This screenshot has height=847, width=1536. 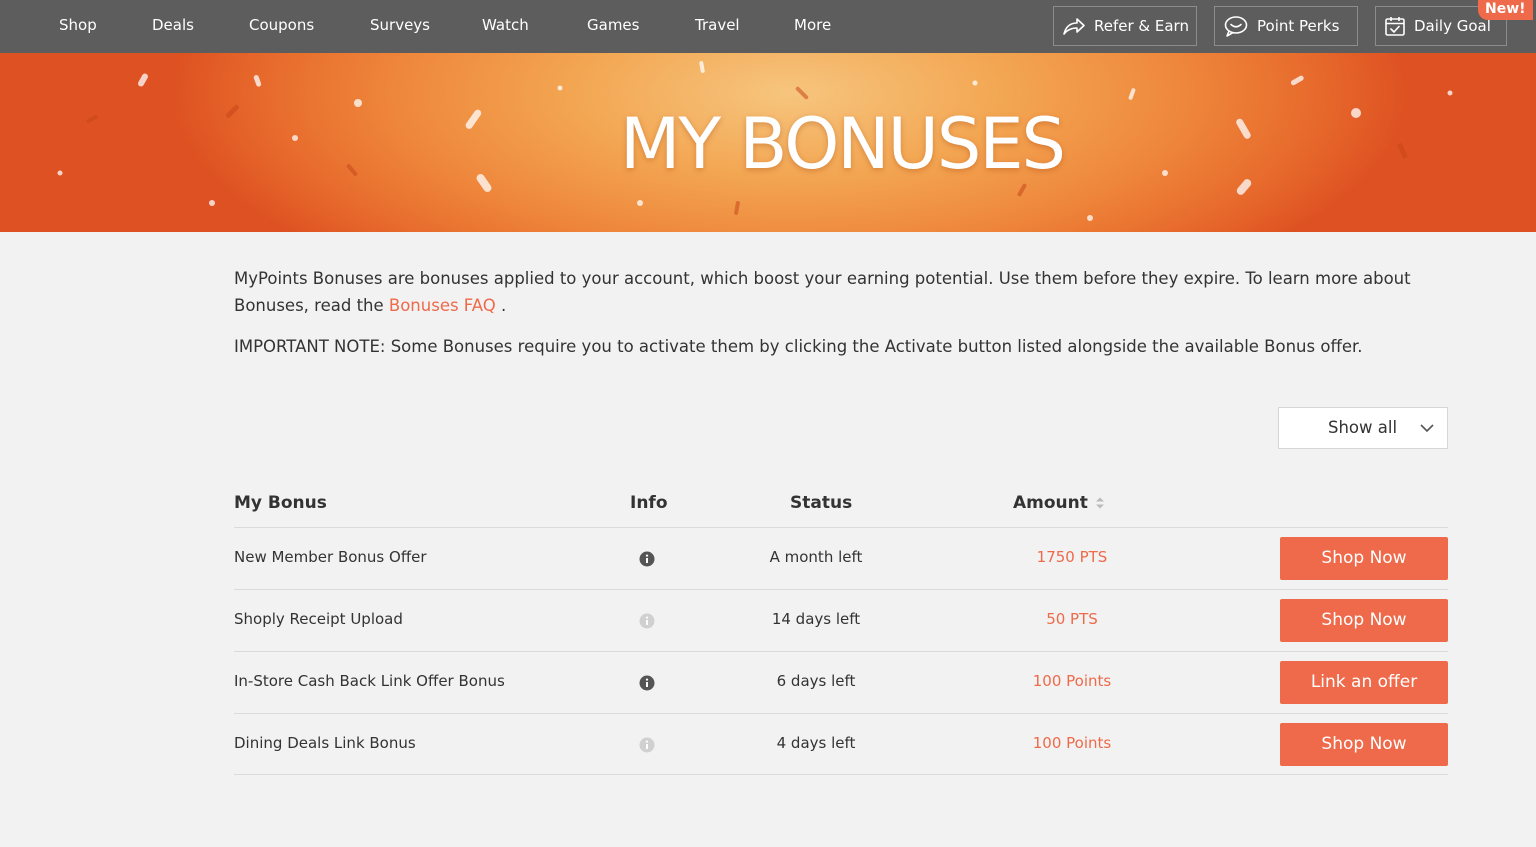 What do you see at coordinates (1099, 503) in the screenshot?
I see `sort-icon` at bounding box center [1099, 503].